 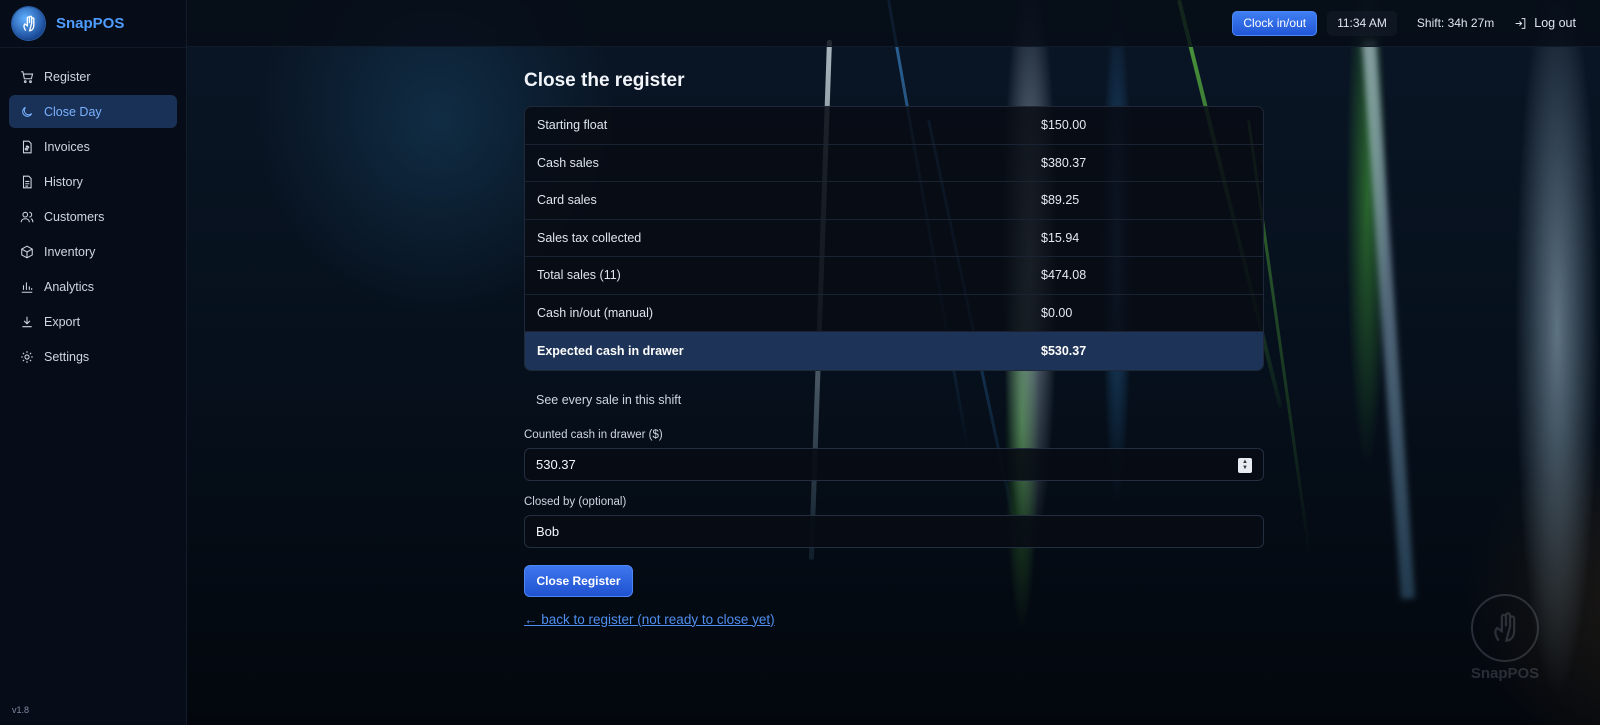 I want to click on summary-row-card-sales: Card sales $89.25, so click(x=894, y=201).